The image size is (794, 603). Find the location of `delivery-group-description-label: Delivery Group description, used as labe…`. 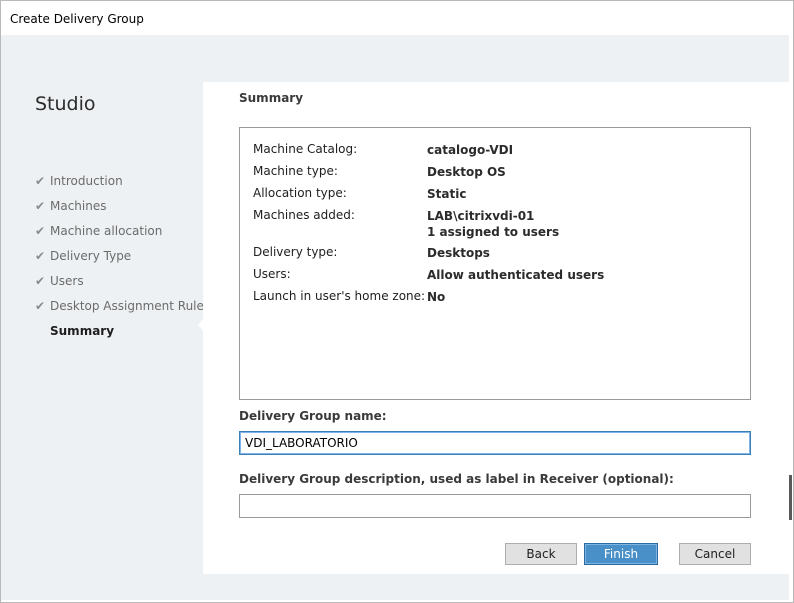

delivery-group-description-label: Delivery Group description, used as labe… is located at coordinates (456, 479).